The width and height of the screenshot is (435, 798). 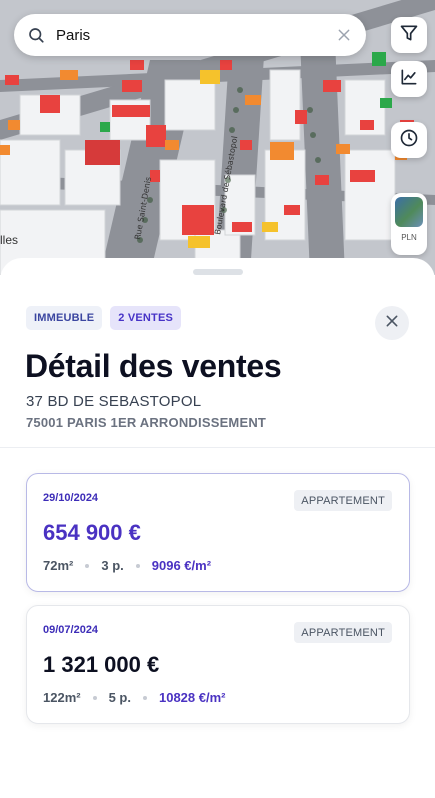 What do you see at coordinates (101, 664) in the screenshot?
I see `sale-price: 1 321 000 €` at bounding box center [101, 664].